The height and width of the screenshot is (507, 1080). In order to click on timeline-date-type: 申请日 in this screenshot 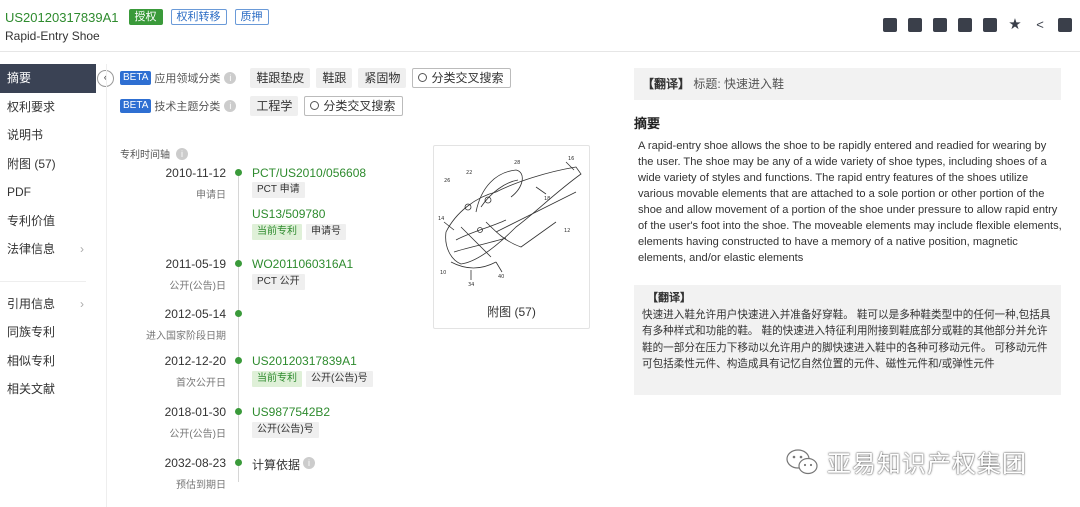, I will do `click(211, 195)`.